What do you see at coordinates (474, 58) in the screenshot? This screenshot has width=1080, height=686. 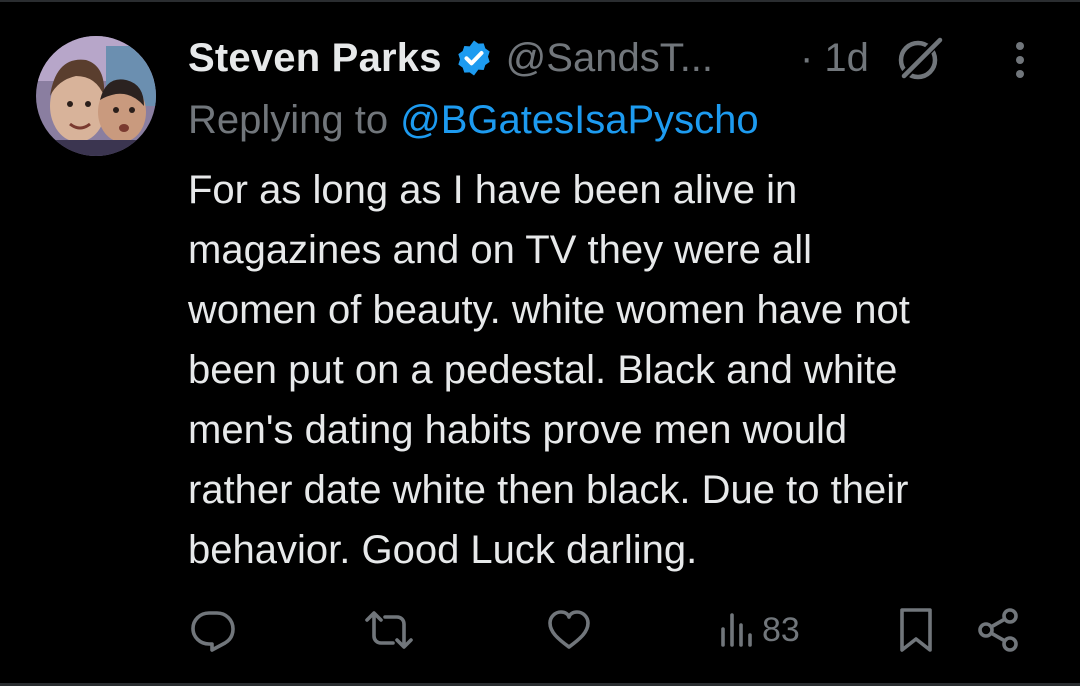 I see `verified-badge-icon` at bounding box center [474, 58].